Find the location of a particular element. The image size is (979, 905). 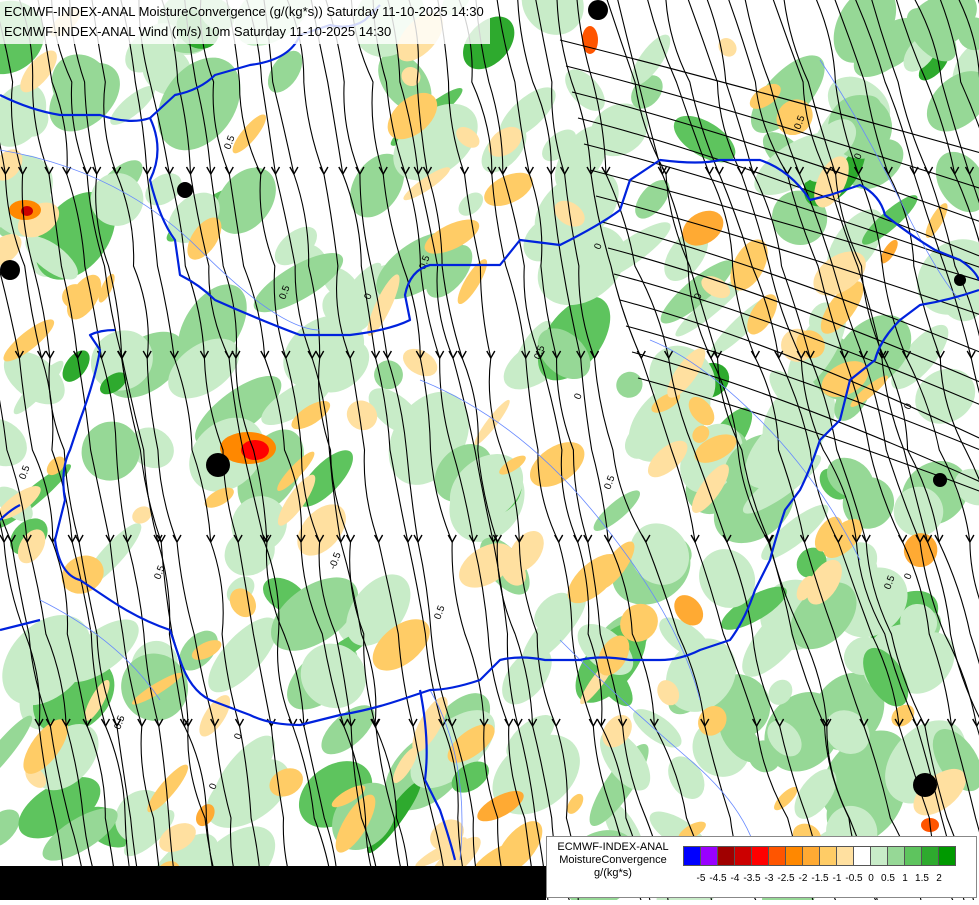

legend-tick-labels: -5-4.5-4-3.5-3-2.5-2-1.5-1-0.500.511.52 is located at coordinates (831, 880).